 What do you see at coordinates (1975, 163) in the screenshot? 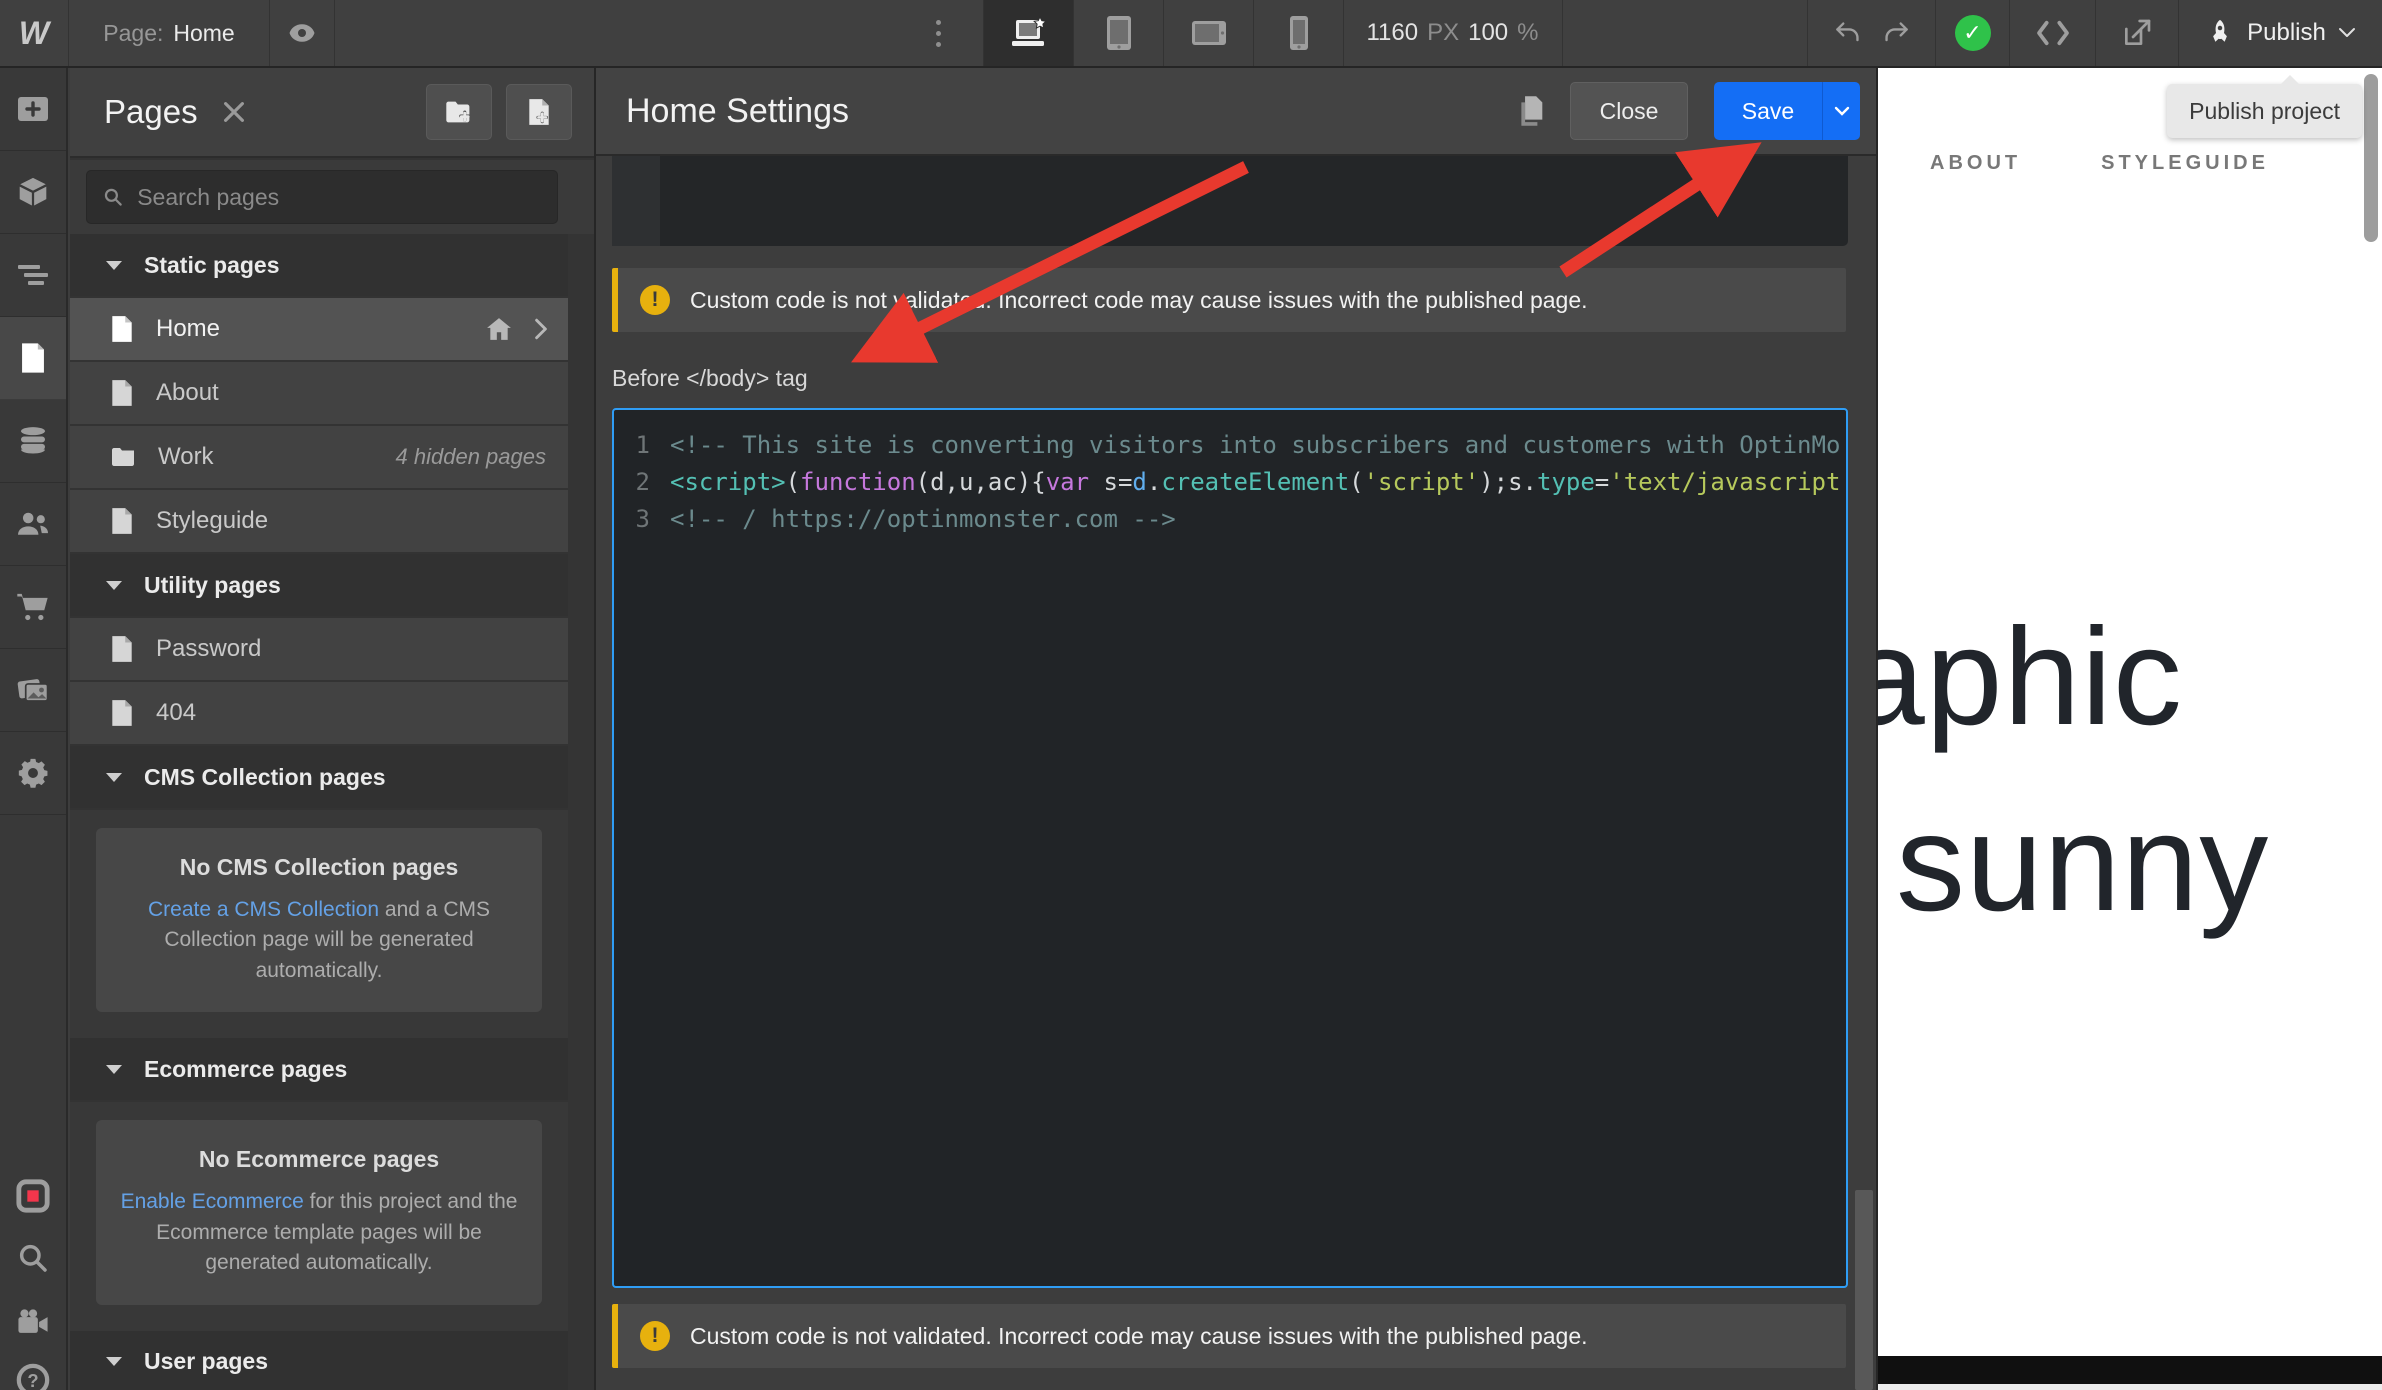
I see `nav-link-about: ABOUT` at bounding box center [1975, 163].